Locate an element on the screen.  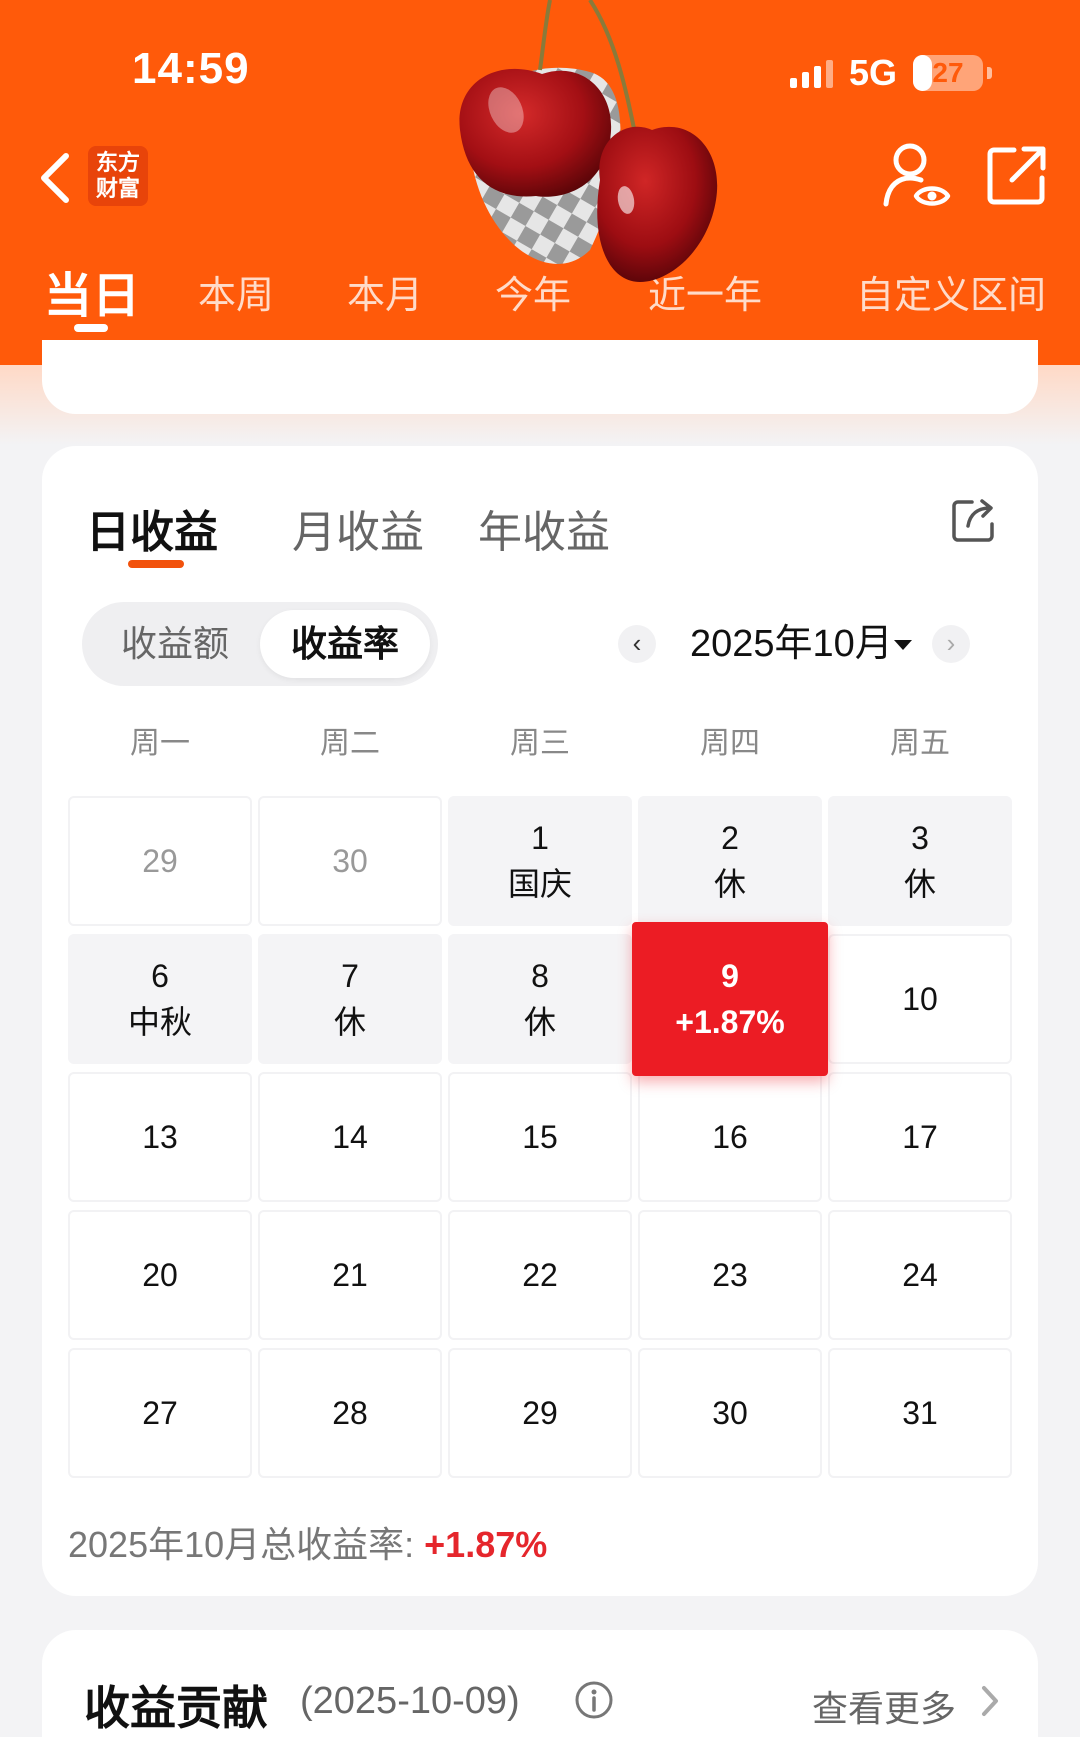
tab-yearly-income: 年收益 is located at coordinates (544, 528).